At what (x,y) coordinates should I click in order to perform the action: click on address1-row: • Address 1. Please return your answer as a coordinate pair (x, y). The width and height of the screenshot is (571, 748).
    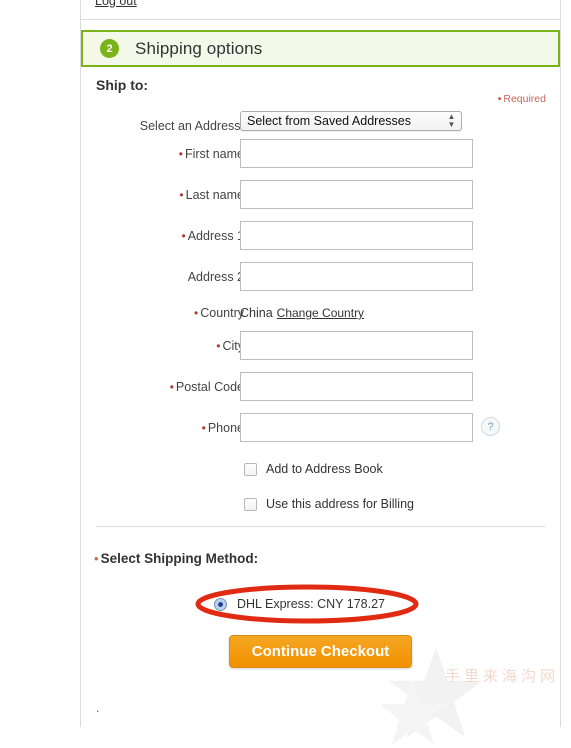
    Looking at the image, I should click on (320, 236).